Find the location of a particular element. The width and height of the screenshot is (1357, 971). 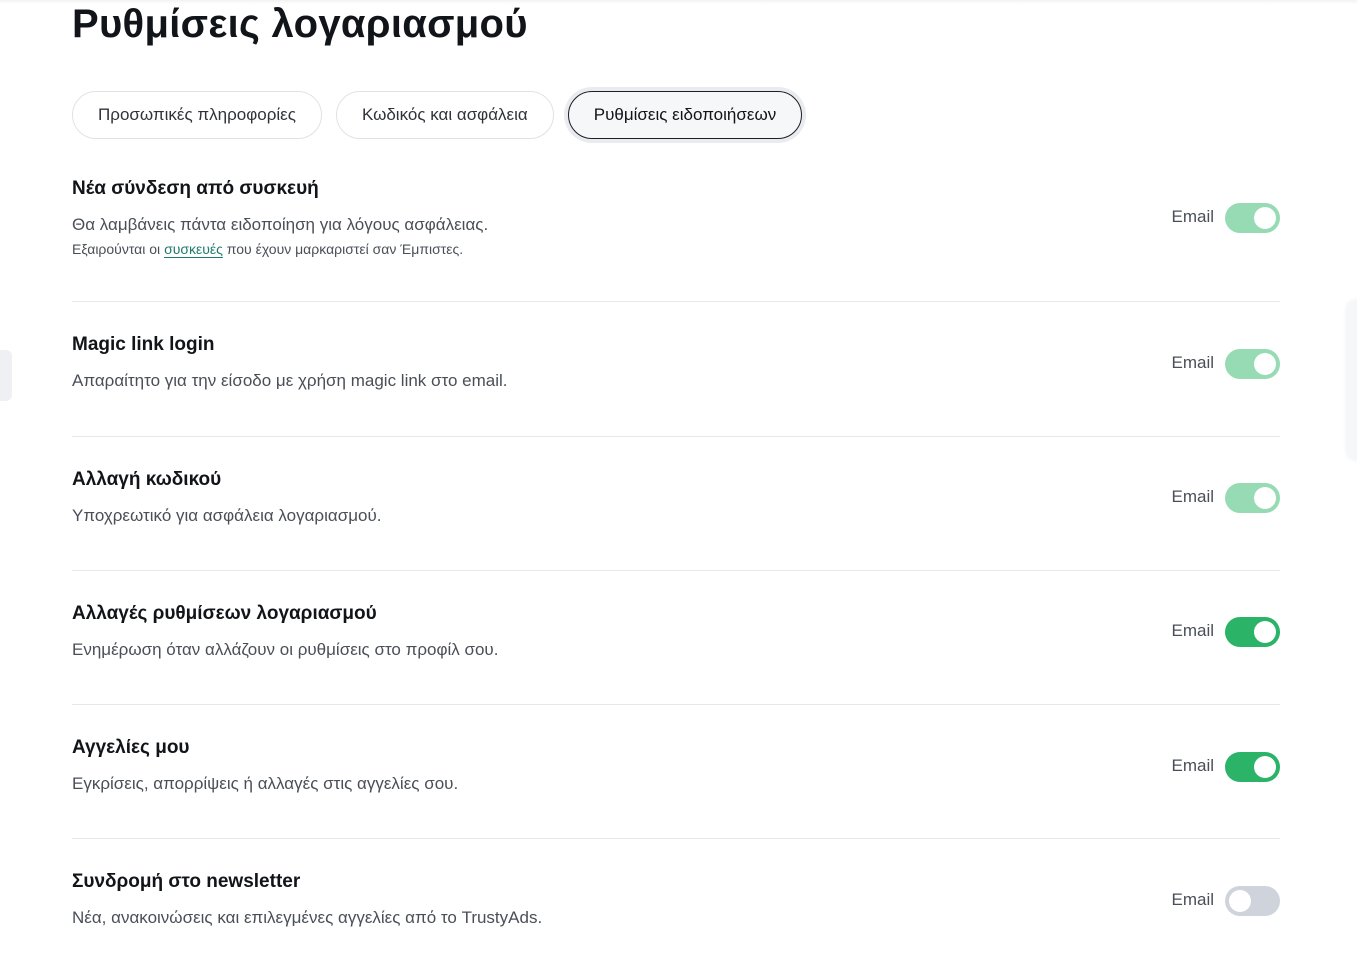

note-suffix: που έχουν μαρκαριστεί σαν Έμπιστες. is located at coordinates (343, 249).